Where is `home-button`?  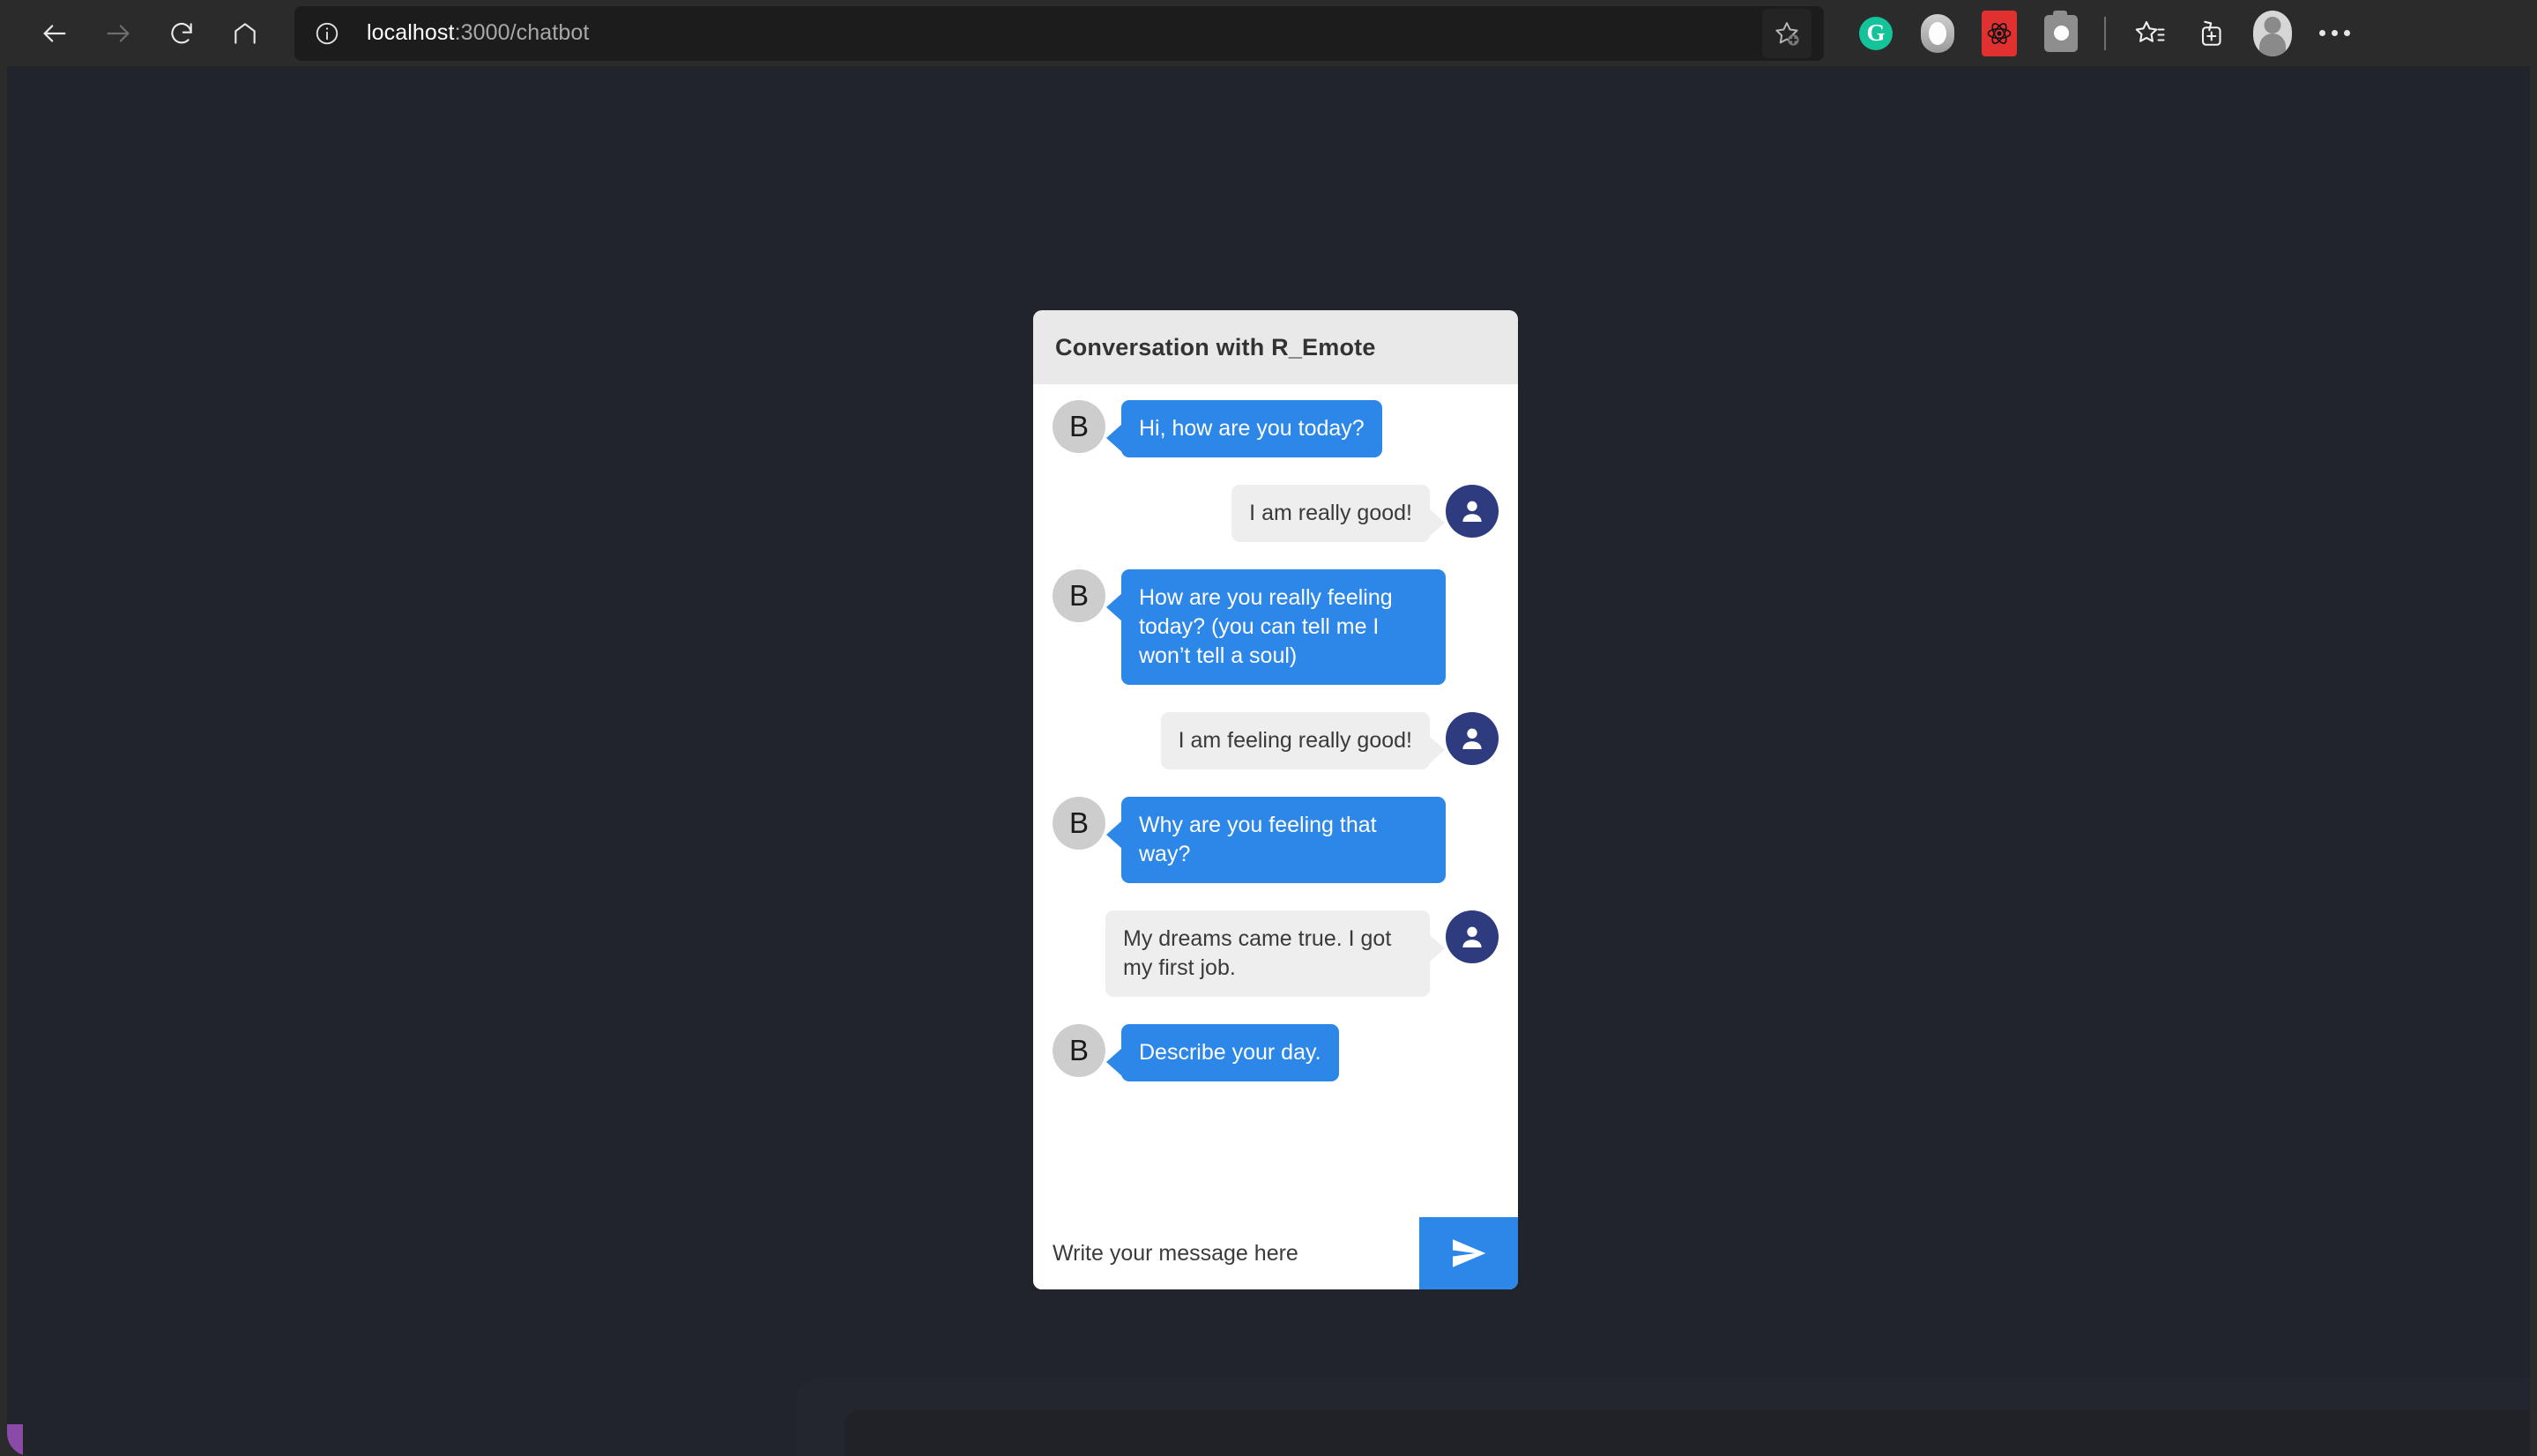 home-button is located at coordinates (245, 33).